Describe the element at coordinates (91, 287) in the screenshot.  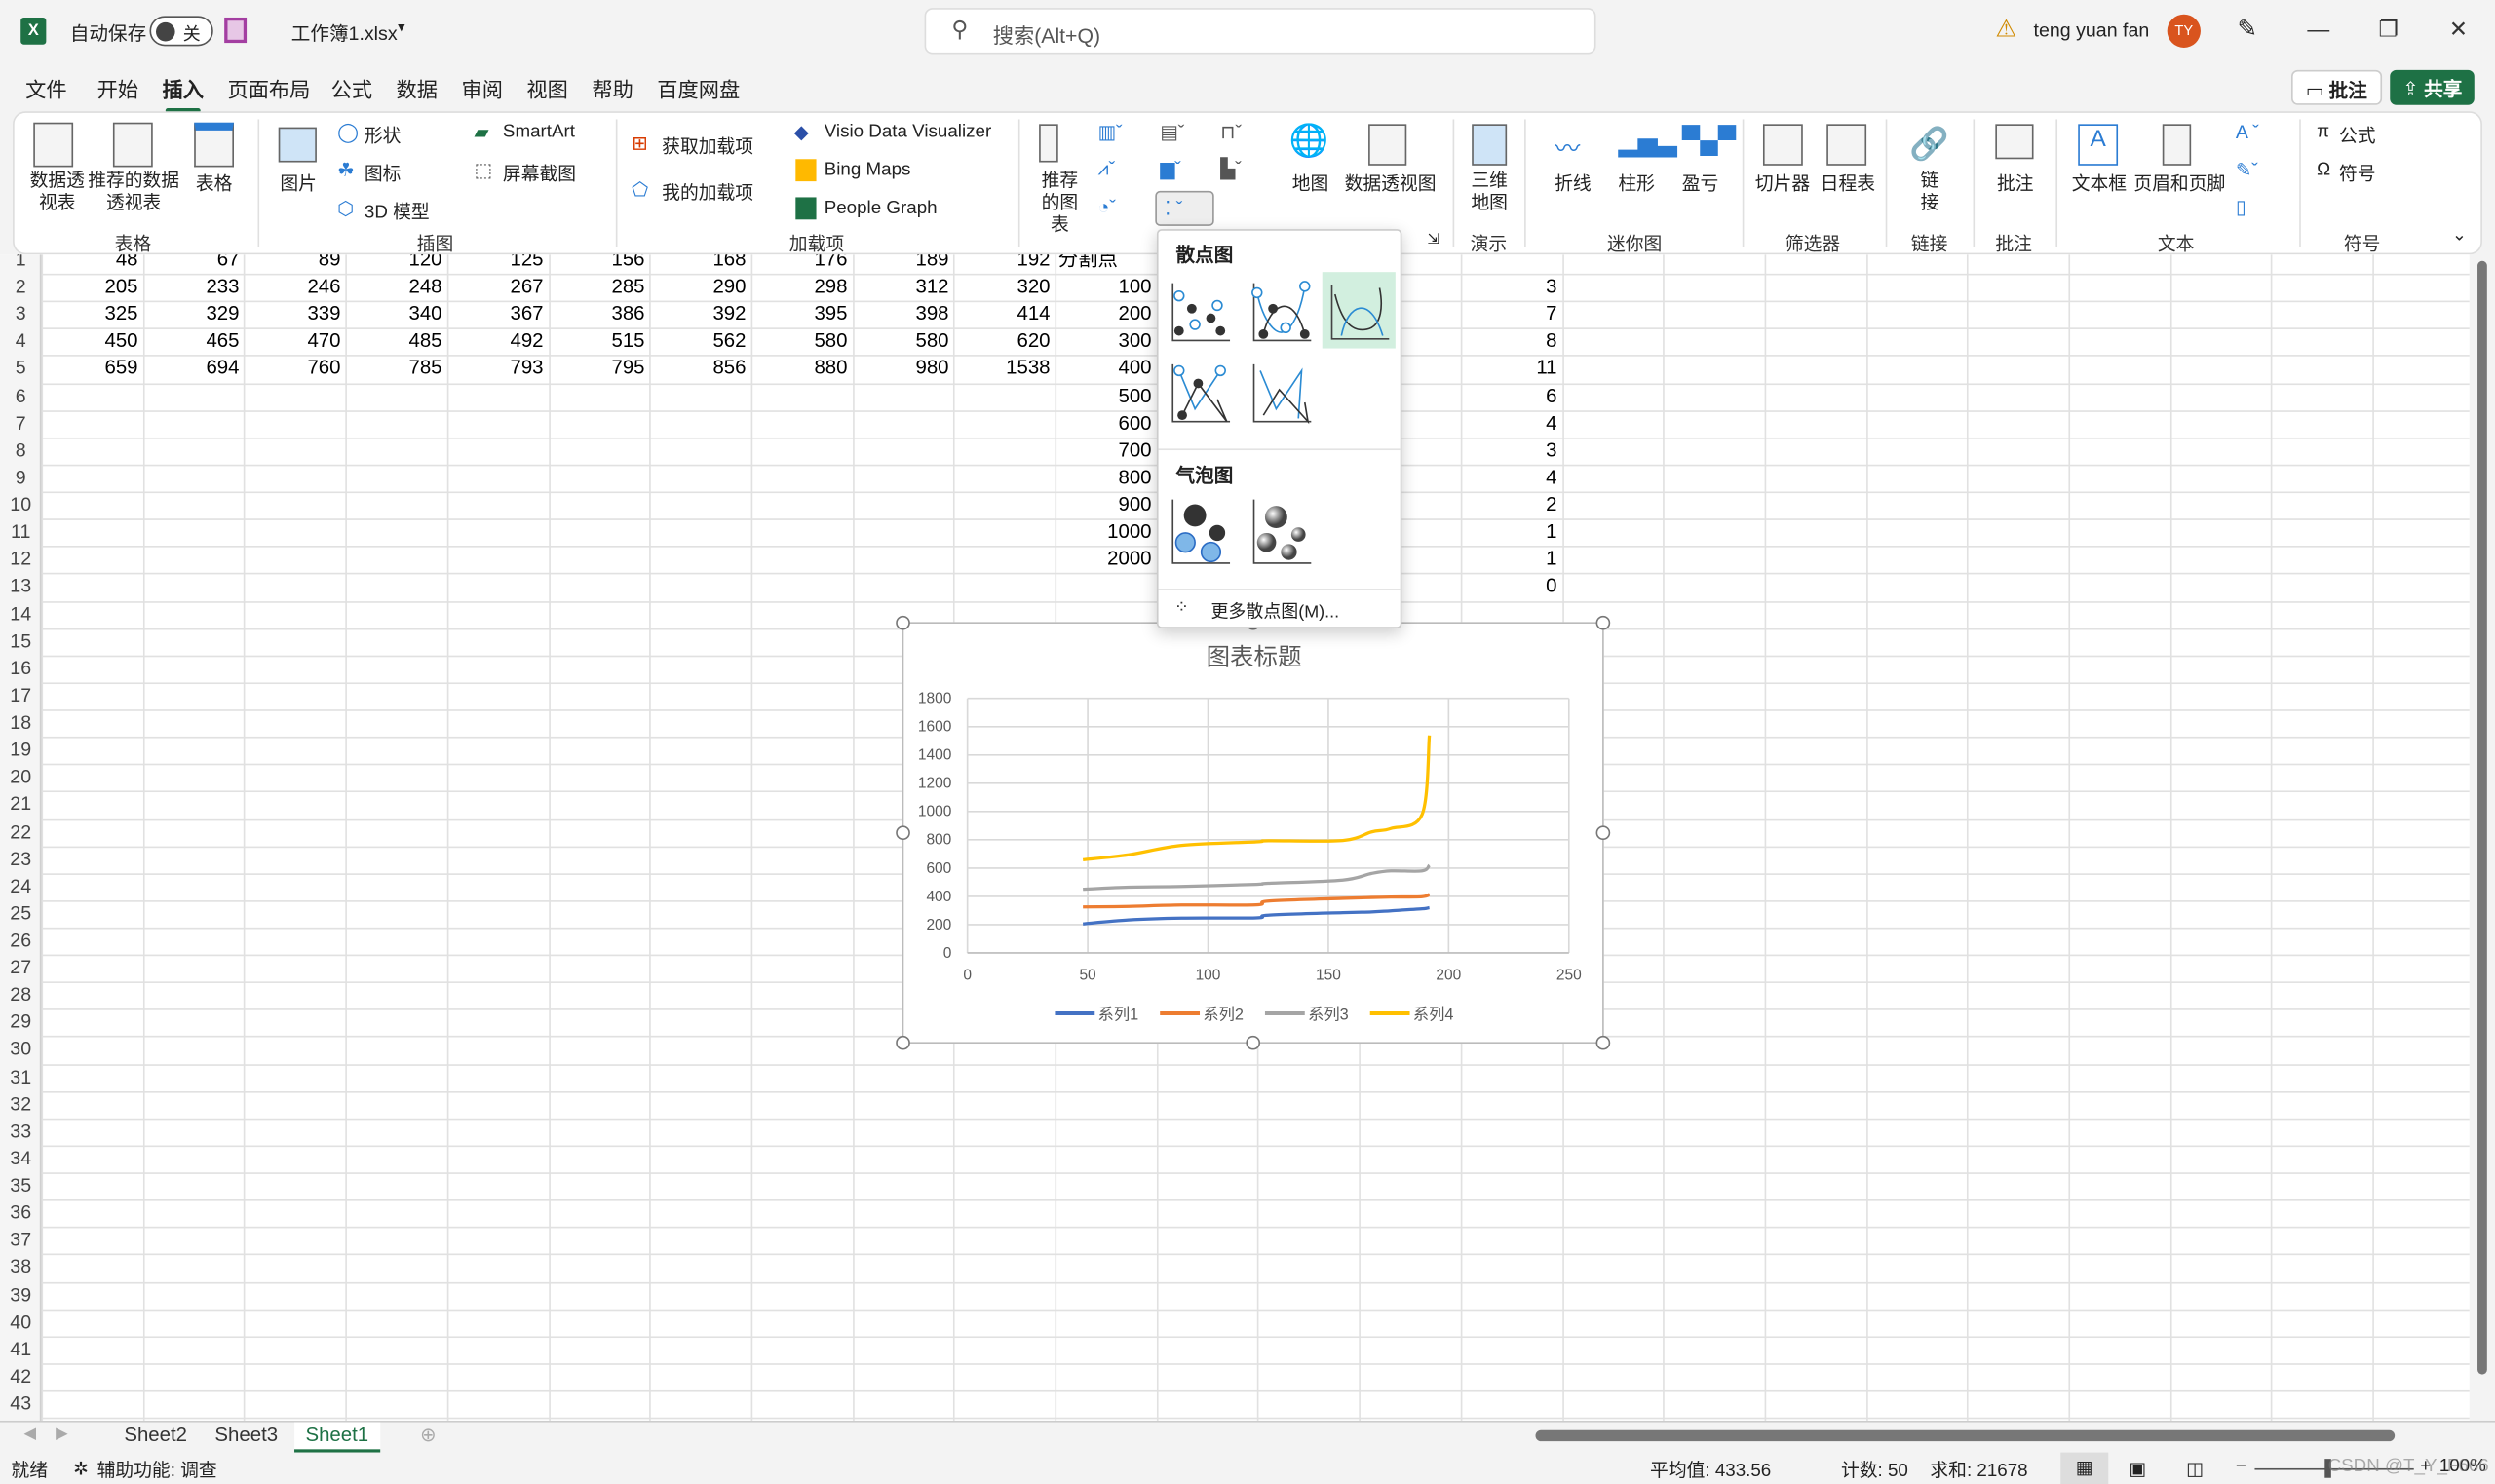
I see `cell: 205` at that location.